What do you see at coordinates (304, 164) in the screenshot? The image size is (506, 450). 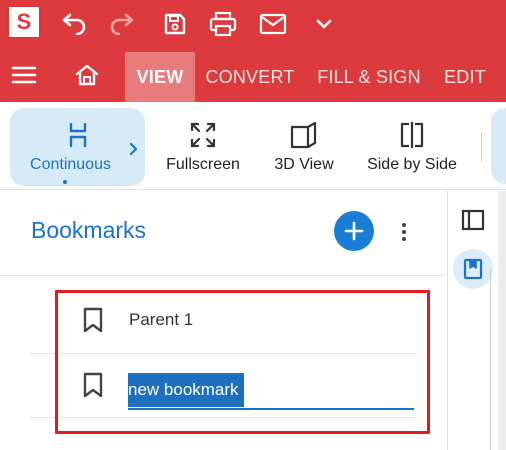 I see `3d-view-label: 3D View` at bounding box center [304, 164].